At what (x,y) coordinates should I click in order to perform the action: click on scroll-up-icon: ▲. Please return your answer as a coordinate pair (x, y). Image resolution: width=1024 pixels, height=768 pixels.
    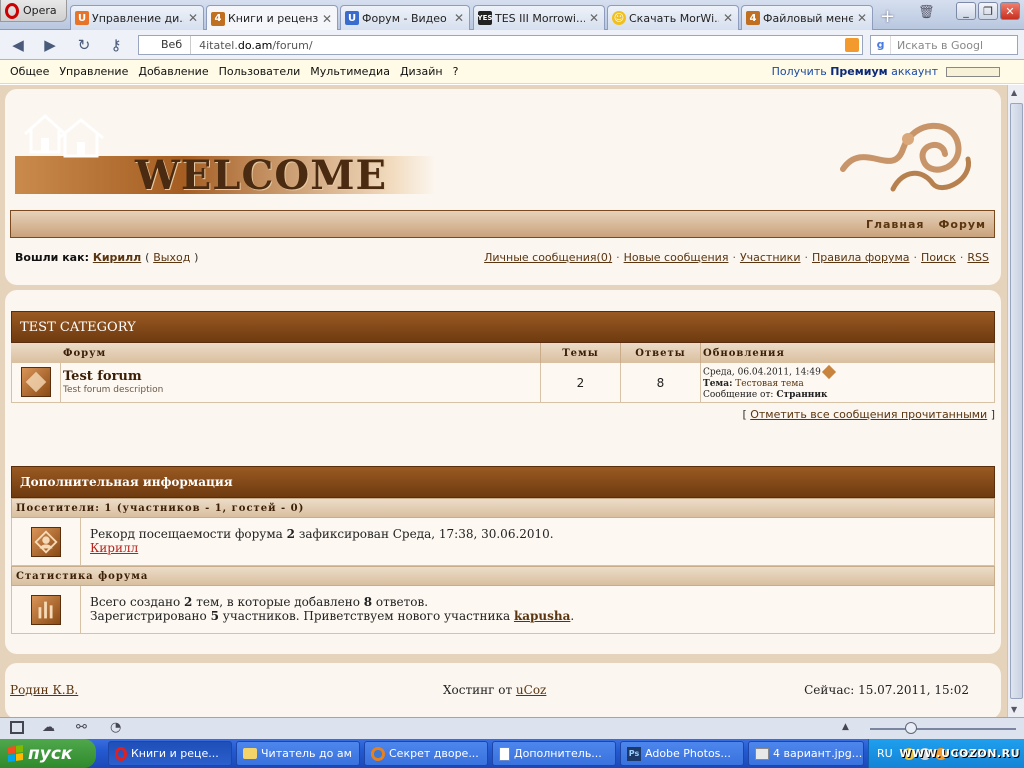
    Looking at the image, I should click on (1014, 92).